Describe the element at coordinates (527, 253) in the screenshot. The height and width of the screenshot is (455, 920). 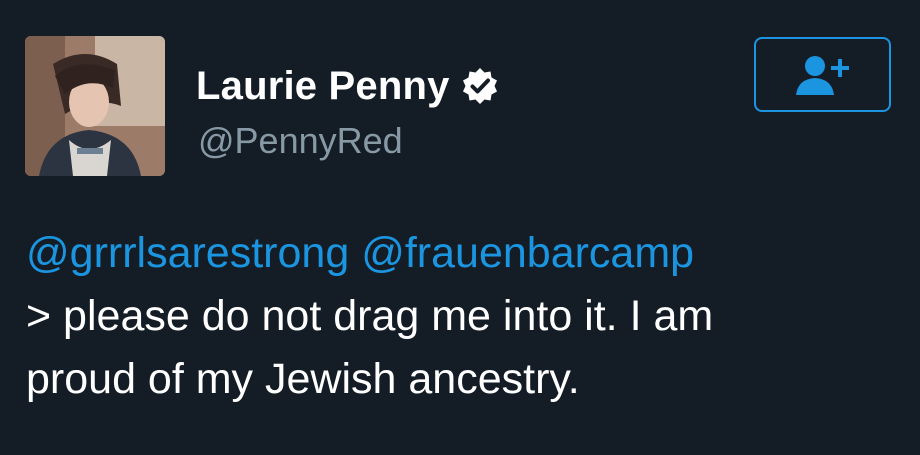
I see `mention-link: @frauenbarcamp` at that location.